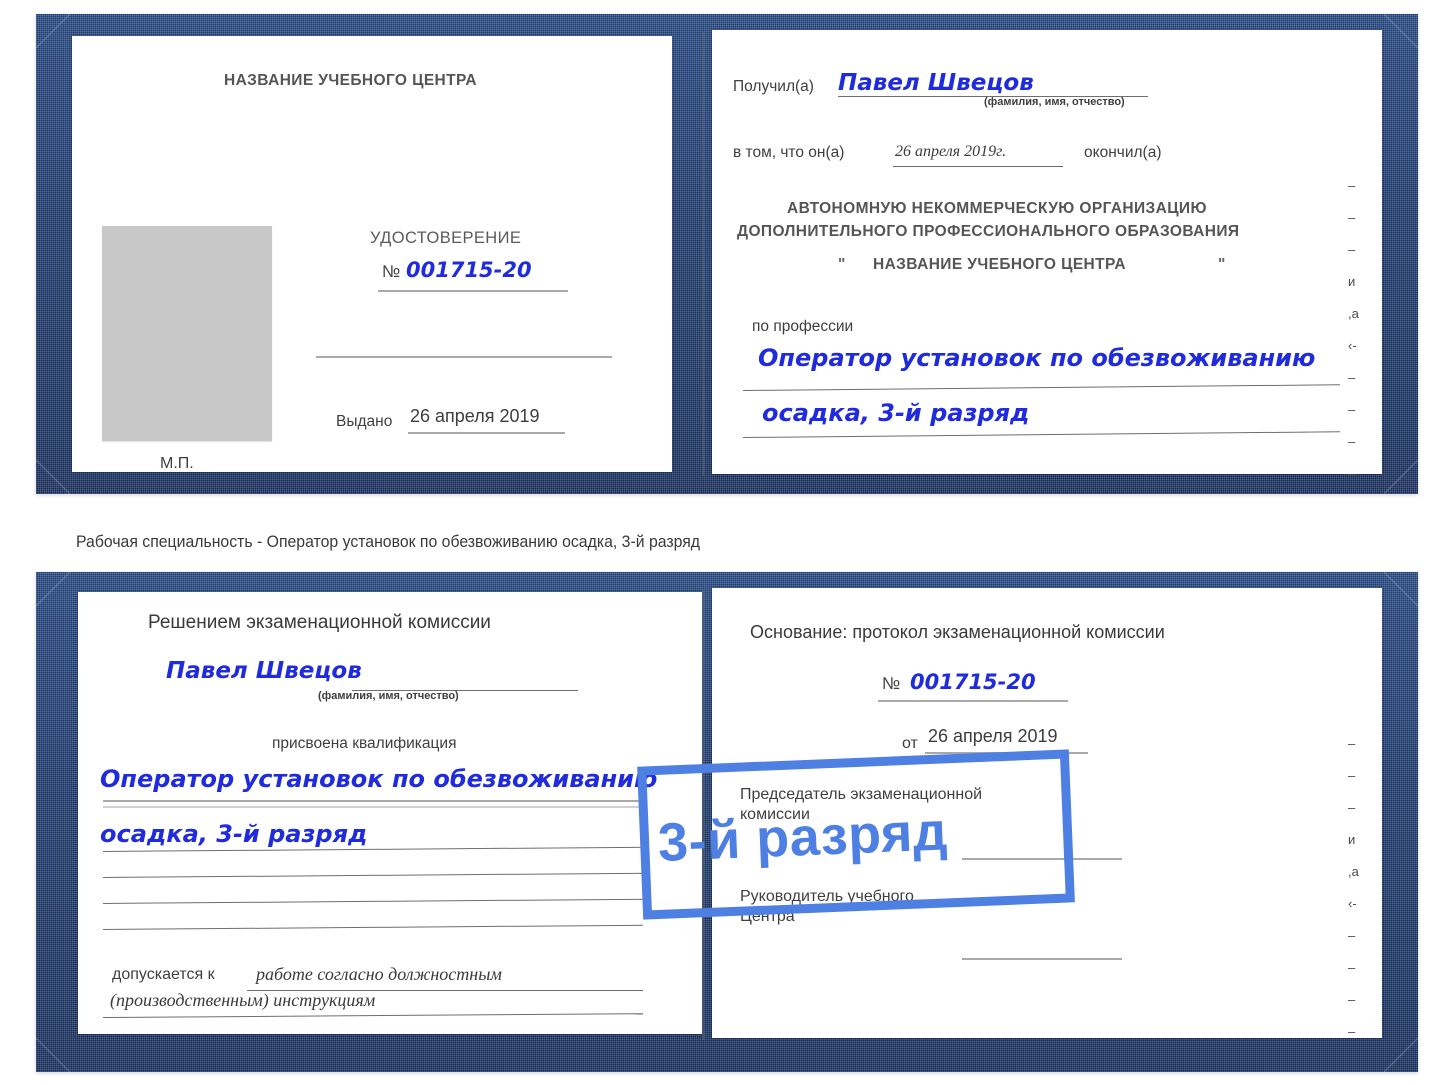 The width and height of the screenshot is (1448, 1085). I want to click on number-symbol-bottom: №, so click(891, 683).